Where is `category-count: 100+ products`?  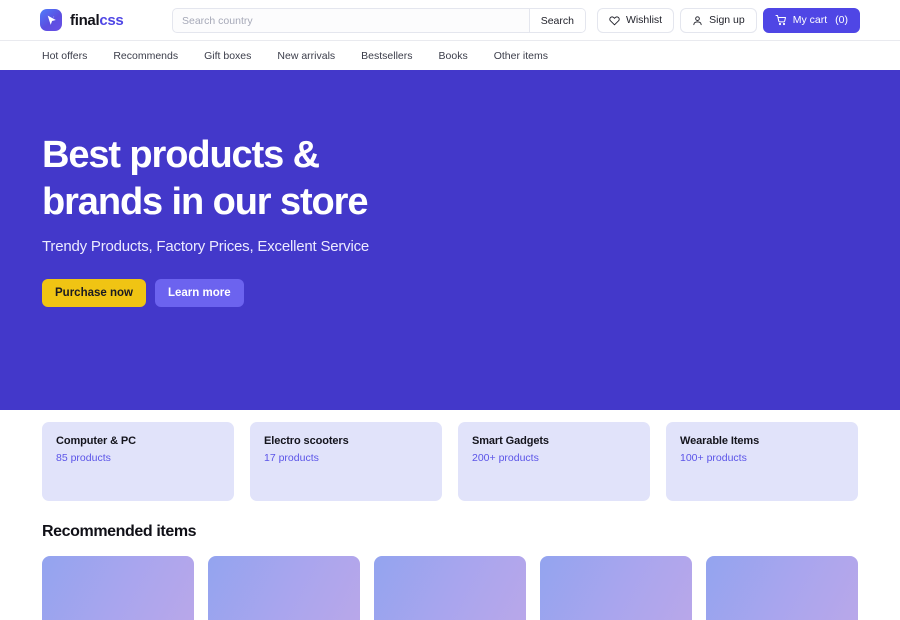
category-count: 100+ products is located at coordinates (713, 458).